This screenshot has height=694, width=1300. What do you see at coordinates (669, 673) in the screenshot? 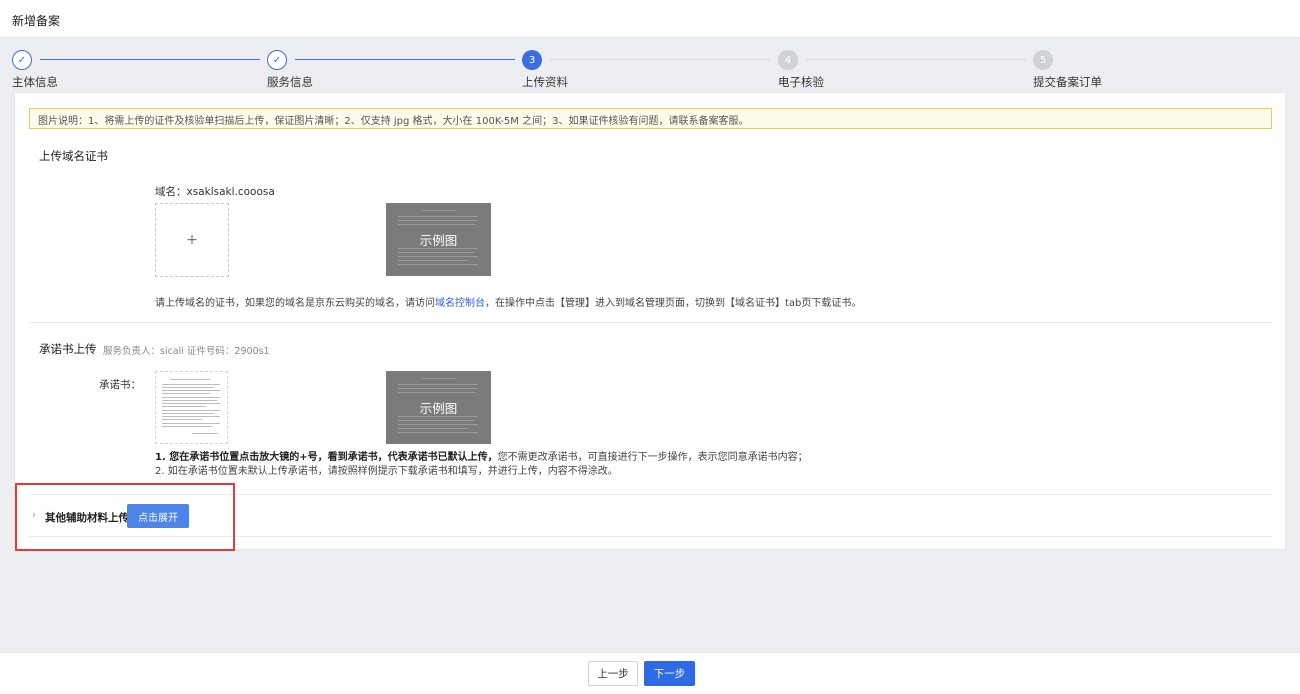
I see `next-step-button: 下一步` at bounding box center [669, 673].